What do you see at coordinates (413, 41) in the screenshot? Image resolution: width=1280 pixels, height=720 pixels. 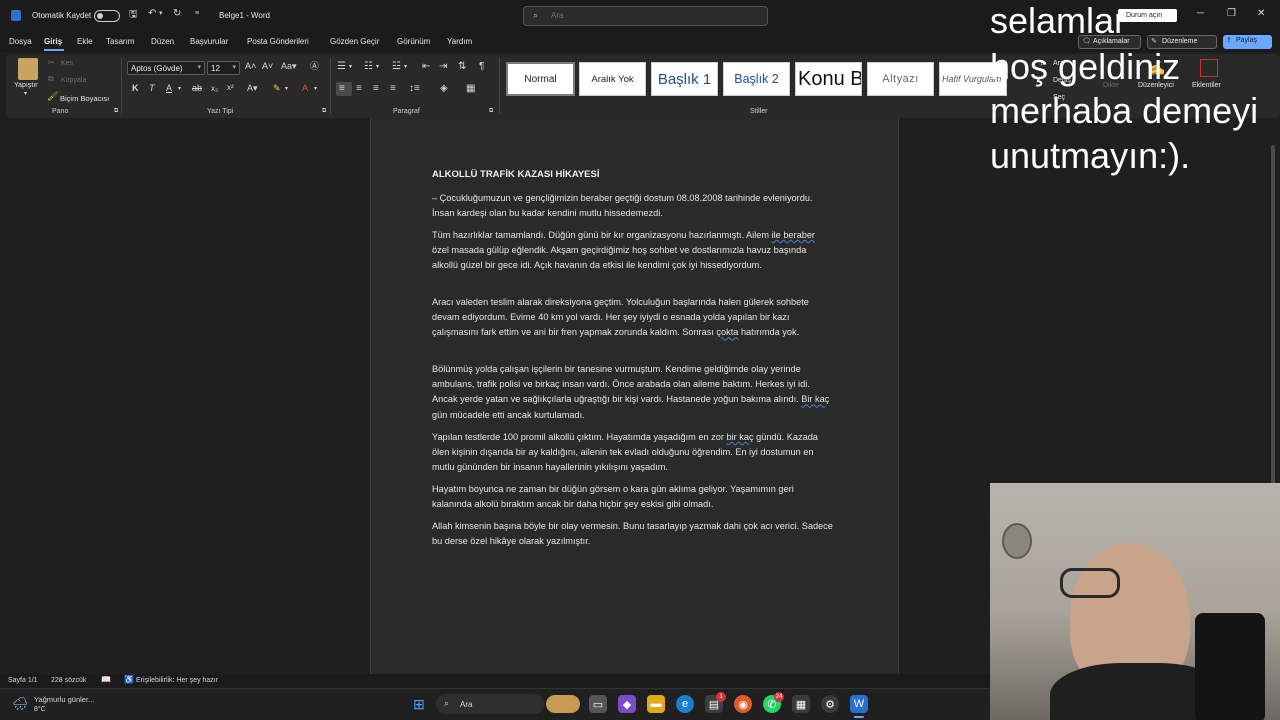 I see `tab-view: Görünüm` at bounding box center [413, 41].